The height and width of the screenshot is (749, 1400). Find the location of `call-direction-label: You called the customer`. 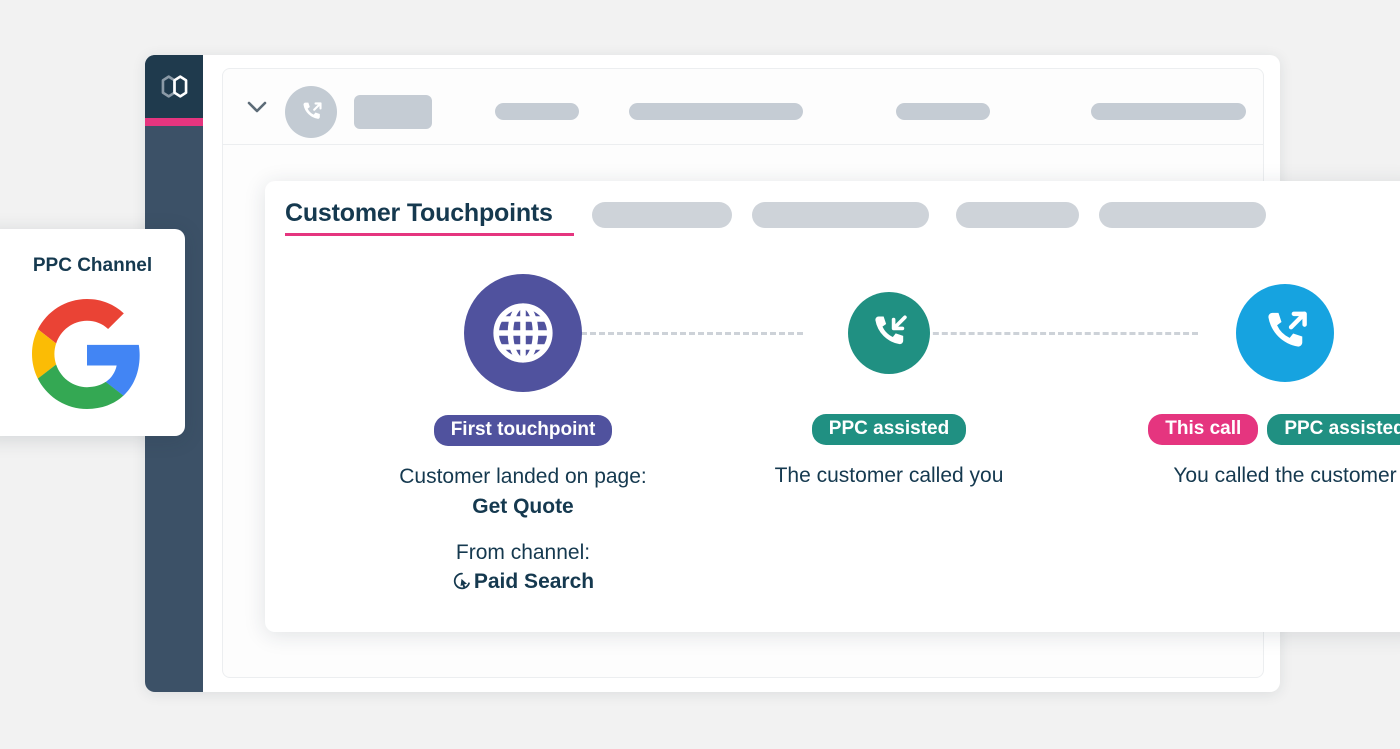

call-direction-label: You called the customer is located at coordinates (1285, 475).